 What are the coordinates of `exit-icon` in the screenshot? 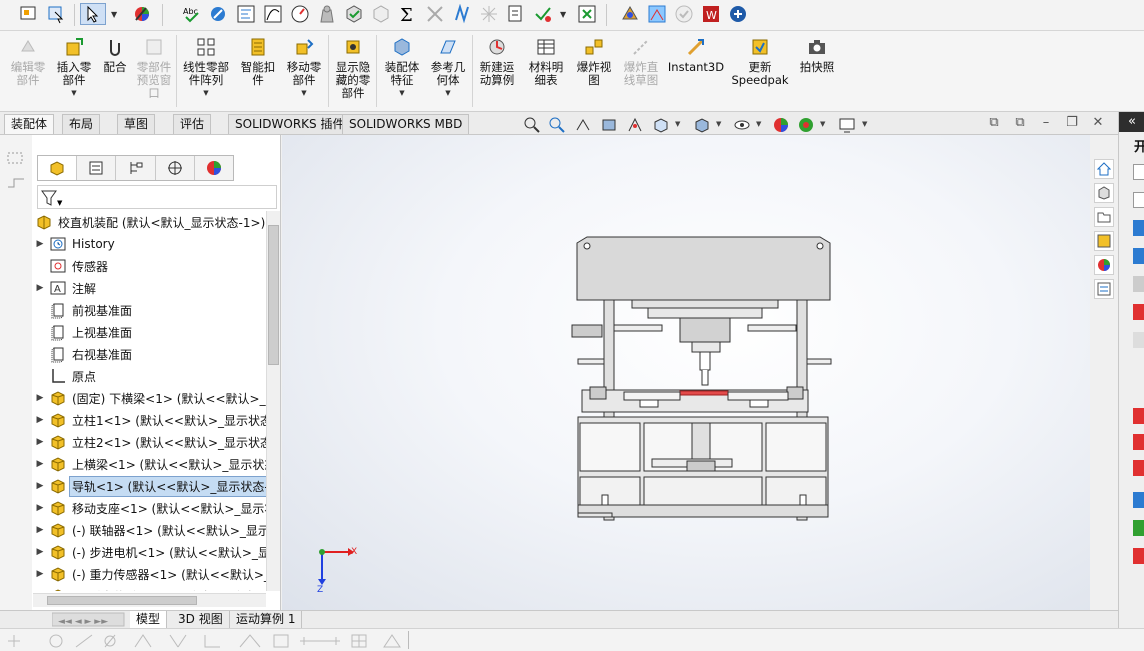 It's located at (587, 14).